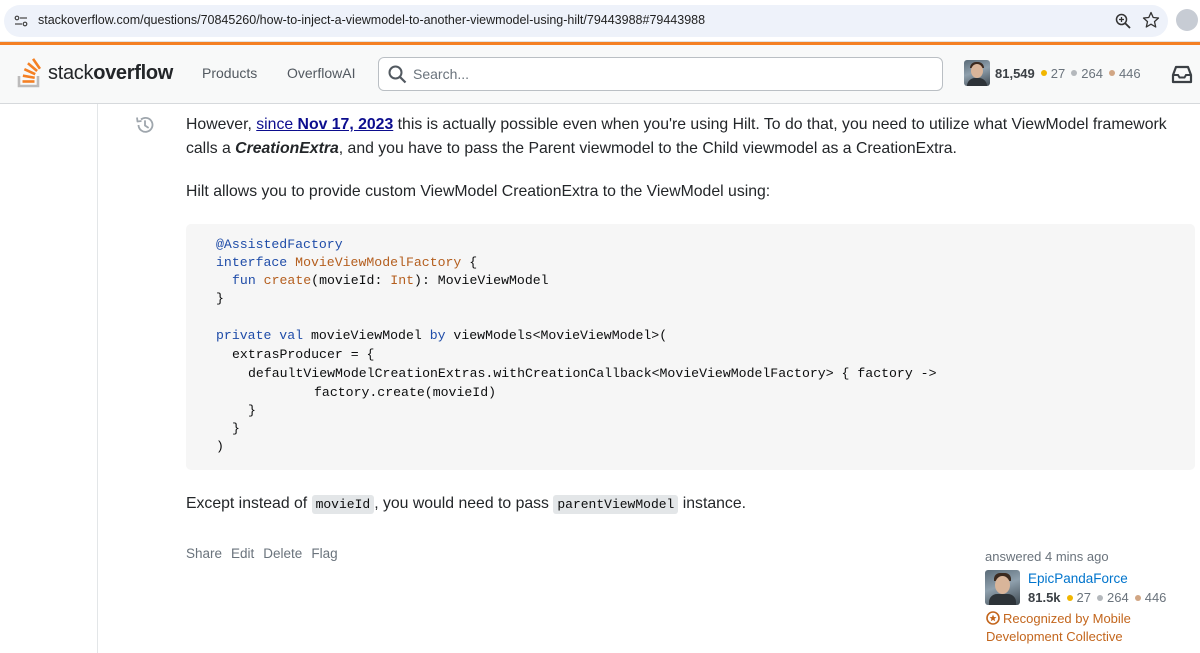  I want to click on gold-badge-count: 27, so click(1052, 73).